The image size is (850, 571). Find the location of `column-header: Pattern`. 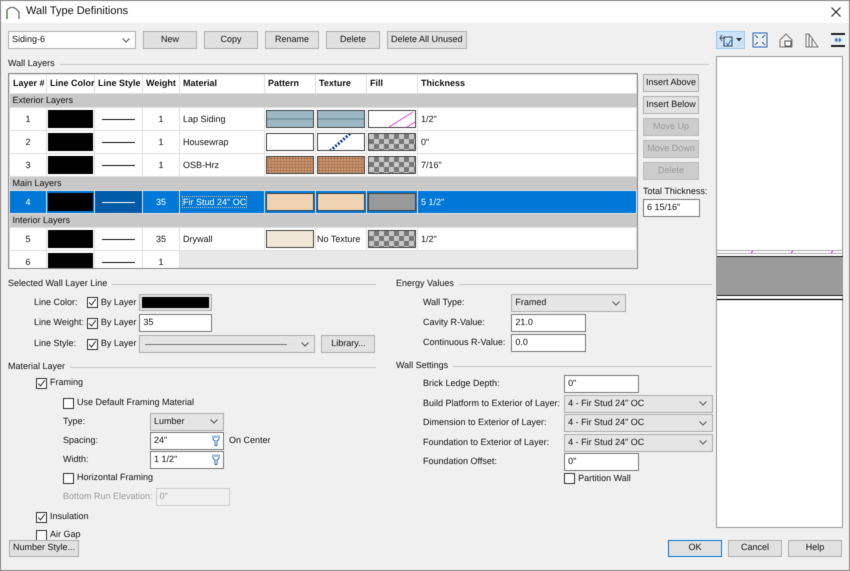

column-header: Pattern is located at coordinates (290, 84).